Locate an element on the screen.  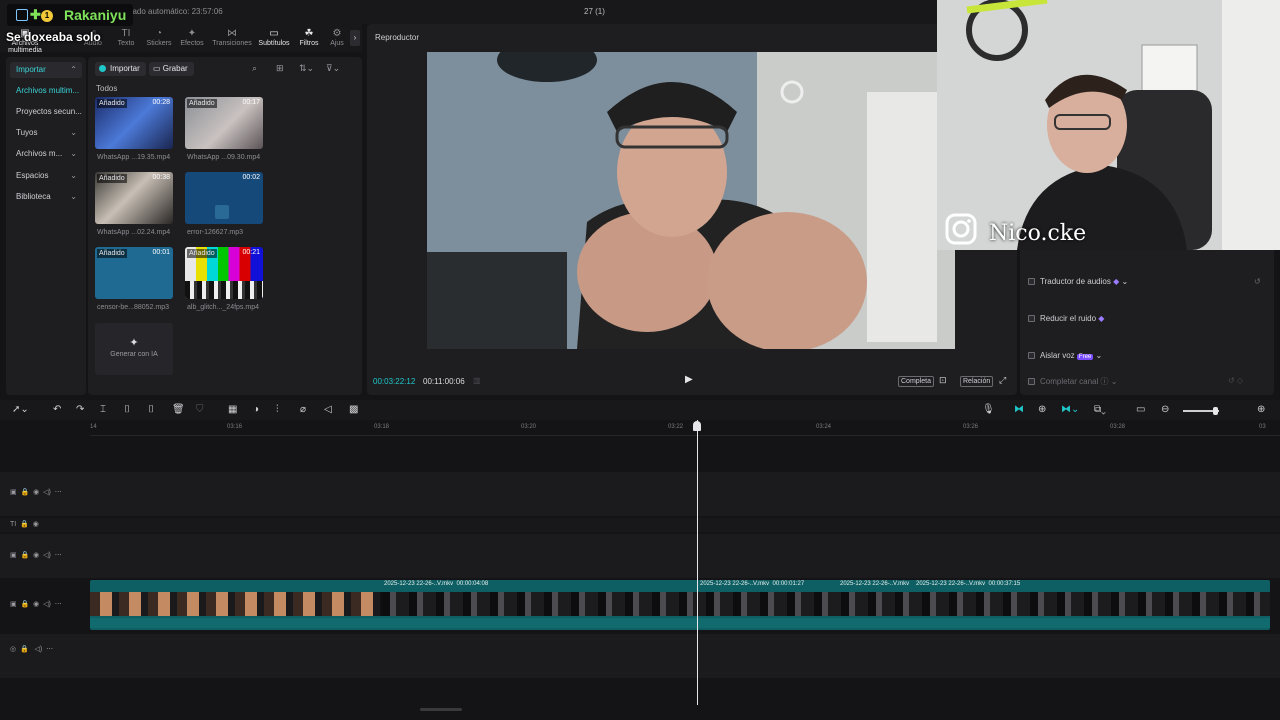
media-clip: Añadido 00:01 is located at coordinates (134, 273).